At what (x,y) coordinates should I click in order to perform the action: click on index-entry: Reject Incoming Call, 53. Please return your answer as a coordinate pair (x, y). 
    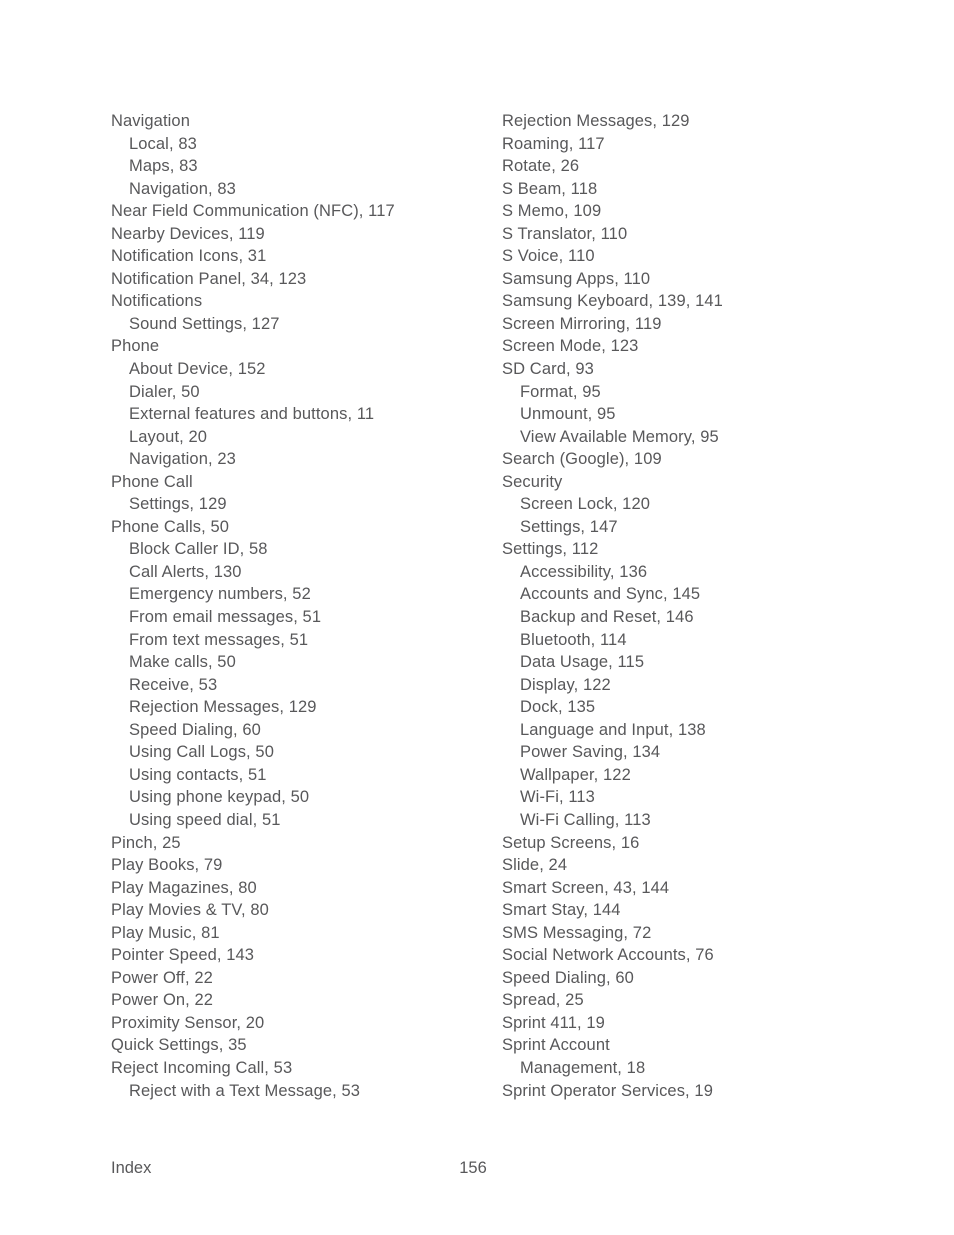
    Looking at the image, I should click on (202, 1067).